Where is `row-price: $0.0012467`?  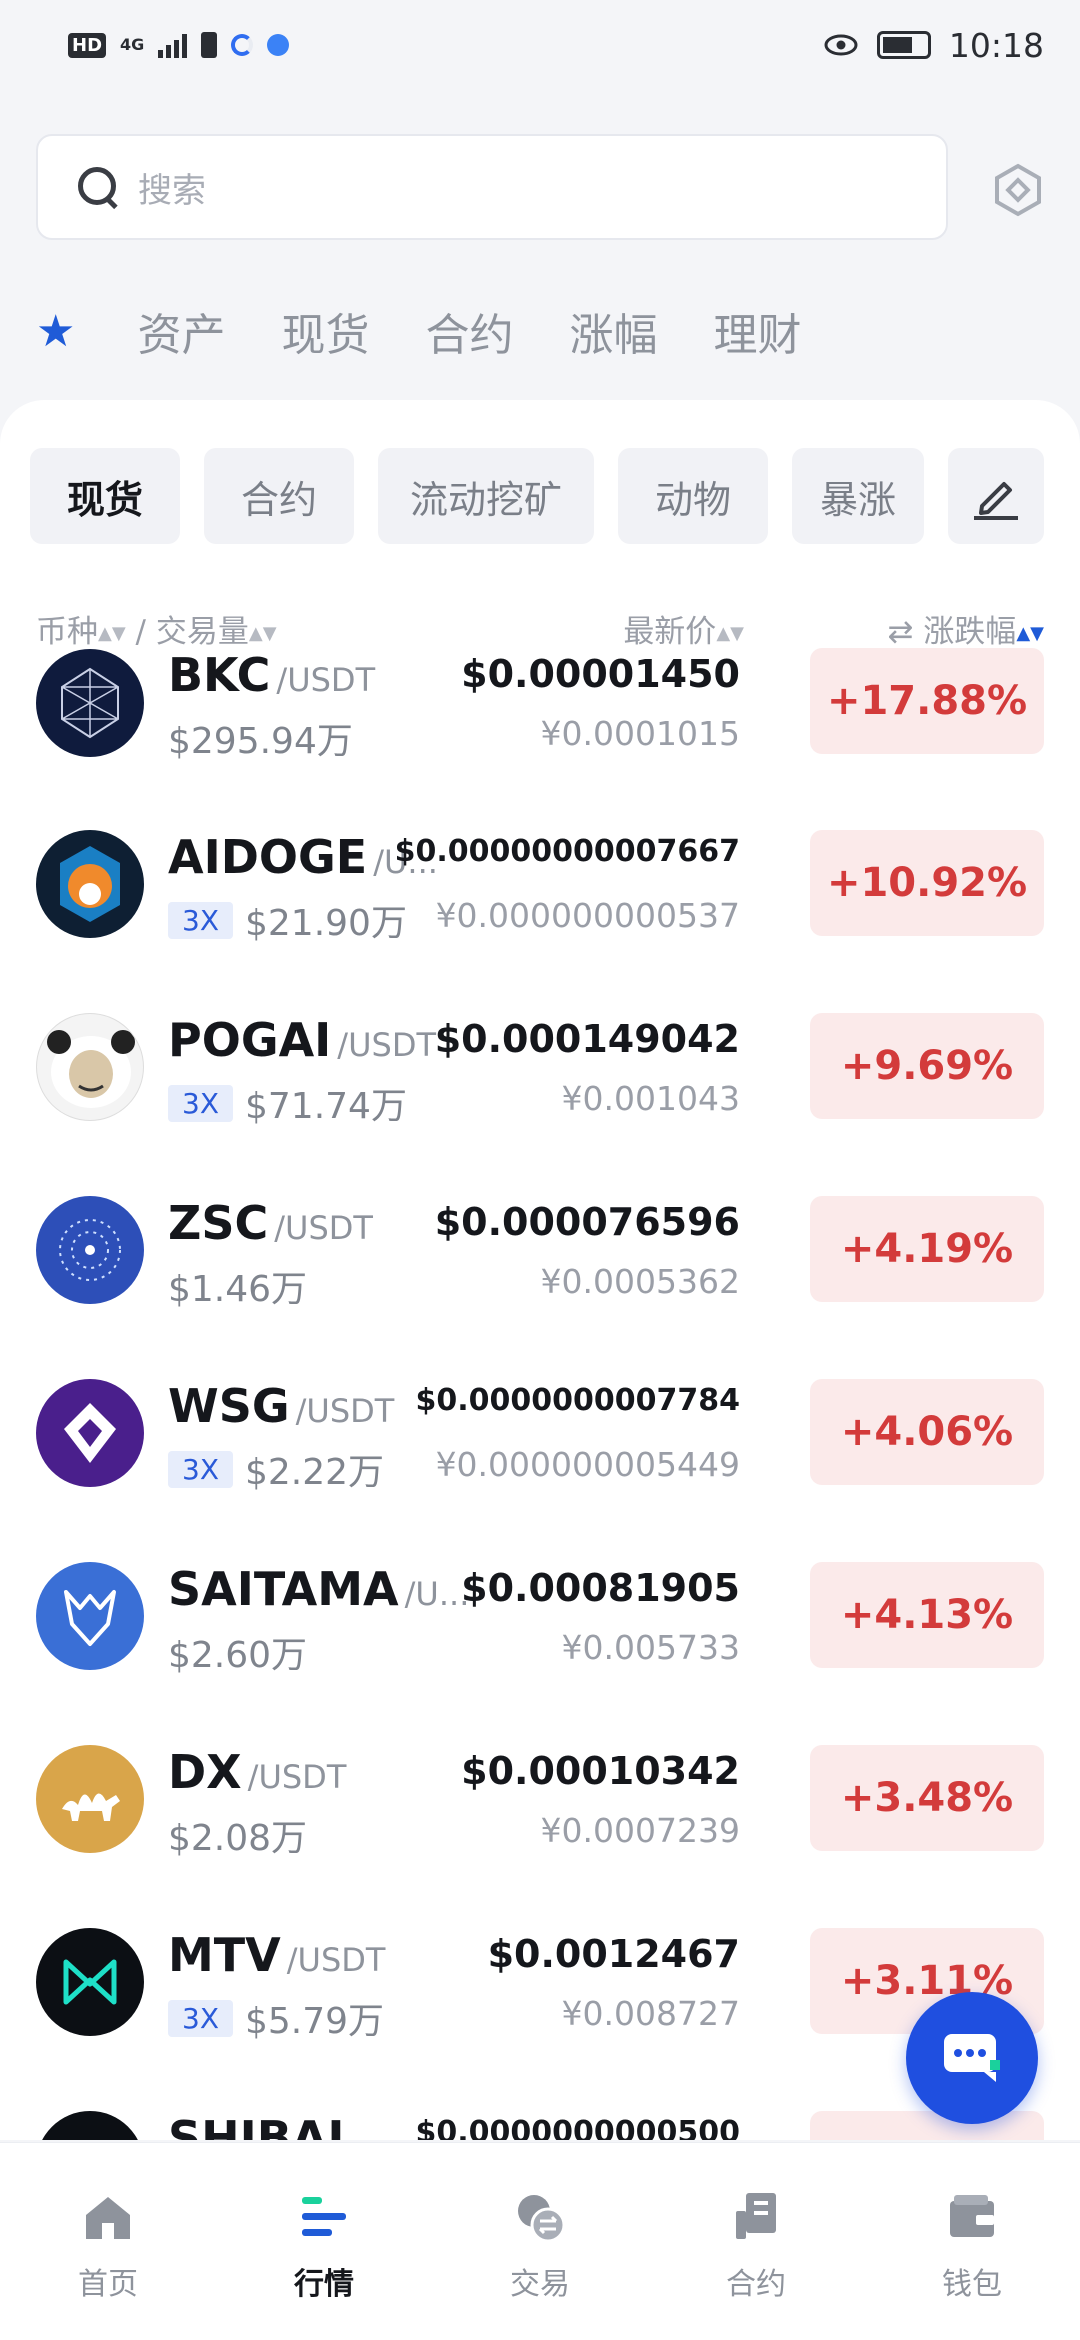
row-price: $0.0012467 is located at coordinates (613, 1954).